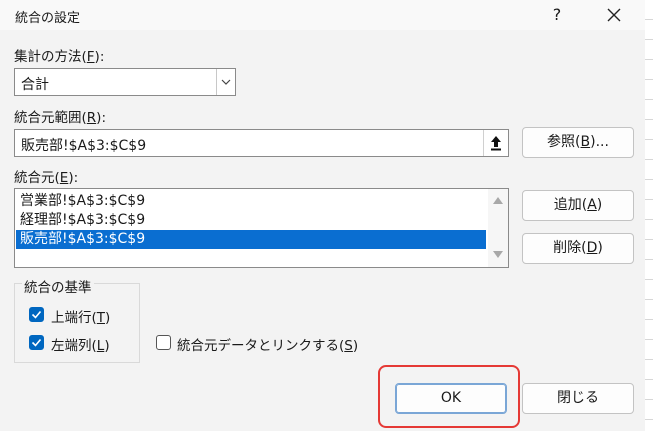 This screenshot has width=653, height=431. Describe the element at coordinates (59, 57) in the screenshot. I see `function-label: 集計の方法(F):` at that location.